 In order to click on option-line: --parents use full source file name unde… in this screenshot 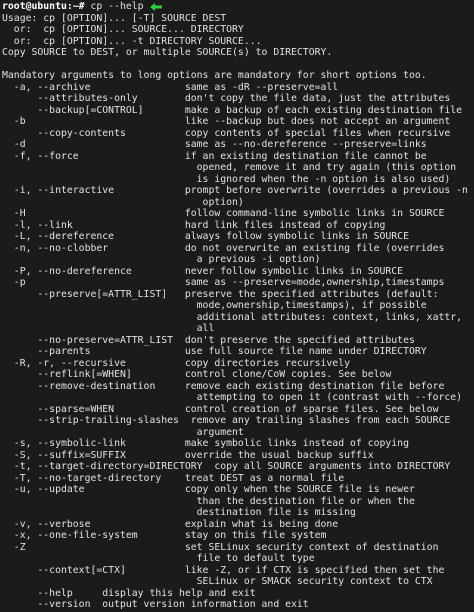, I will do `click(214, 351)`.